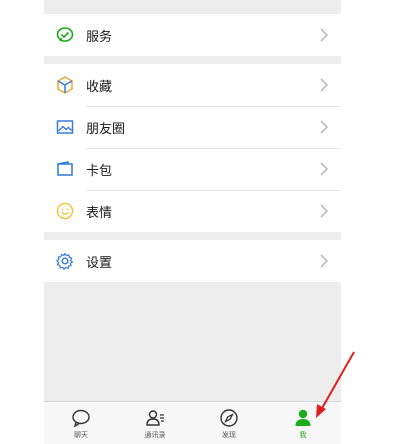  Describe the element at coordinates (303, 435) in the screenshot. I see `tab-label: 我` at that location.